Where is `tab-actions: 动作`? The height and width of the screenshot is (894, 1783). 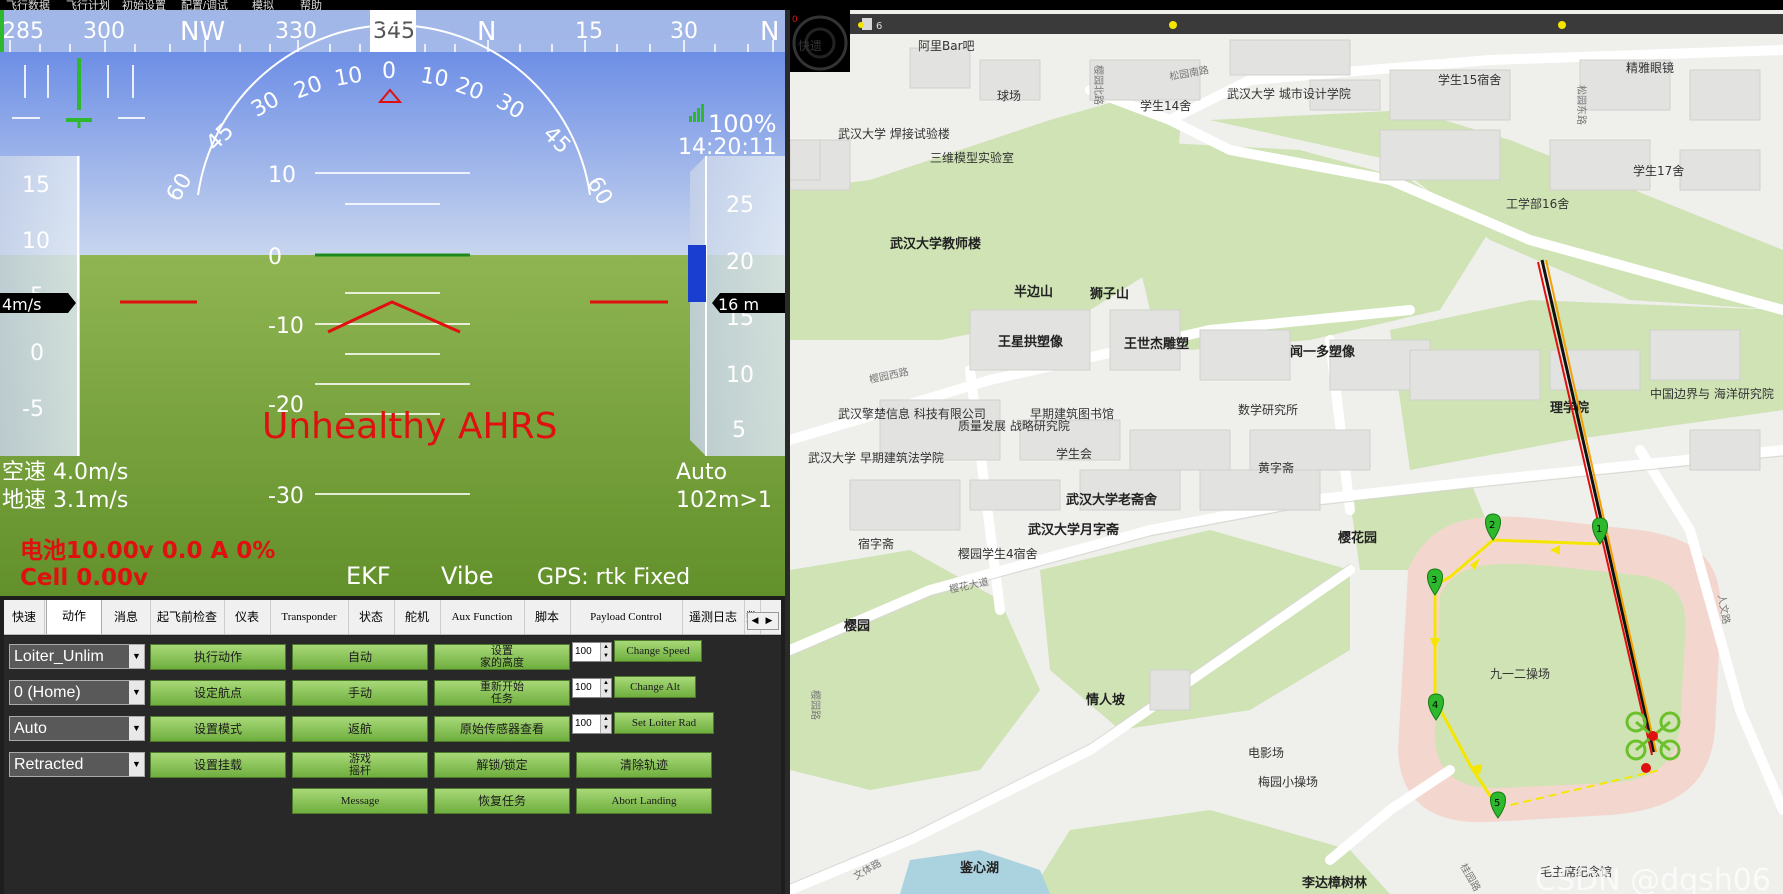
tab-actions: 动作 is located at coordinates (74, 617).